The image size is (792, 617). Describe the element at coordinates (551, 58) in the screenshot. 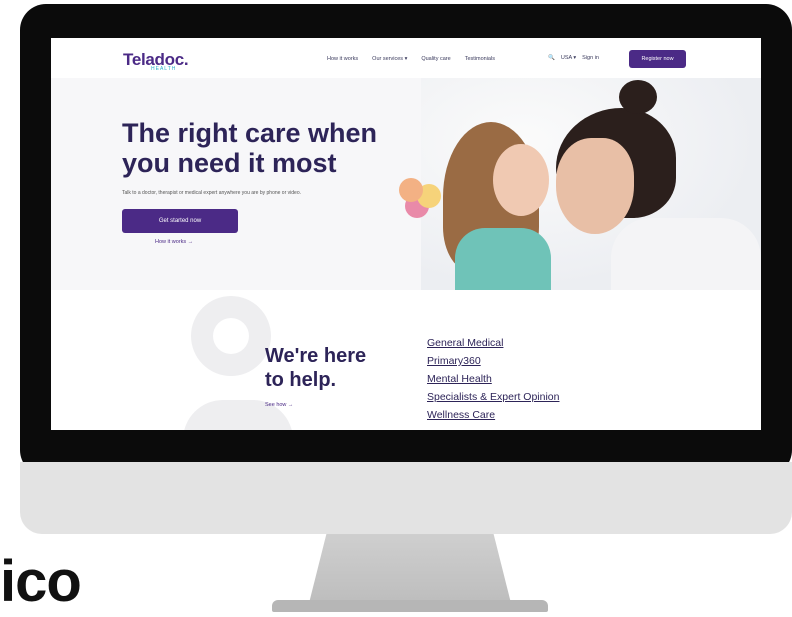

I see `search-icon: 🔍` at that location.